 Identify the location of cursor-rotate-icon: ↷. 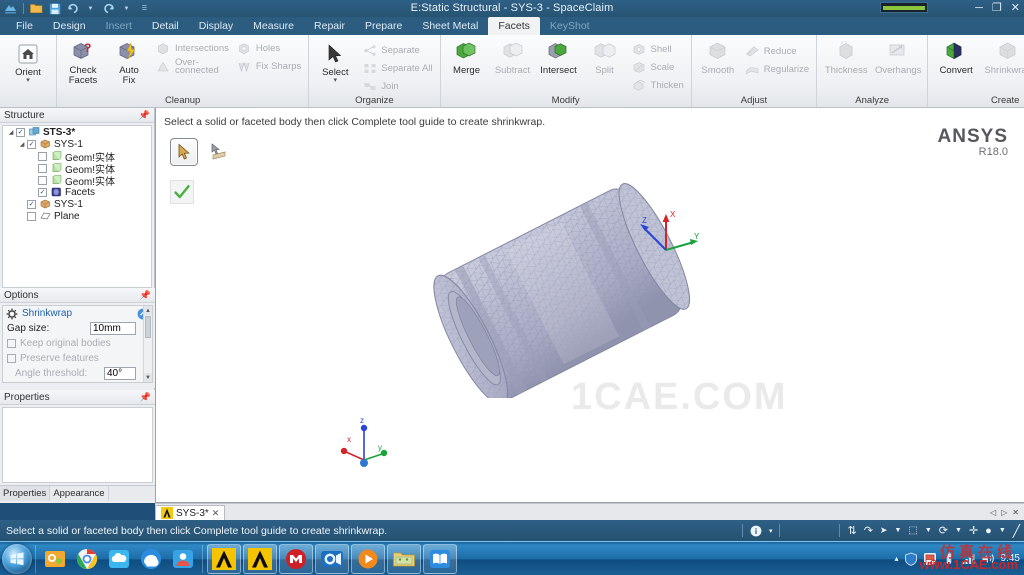
(868, 530).